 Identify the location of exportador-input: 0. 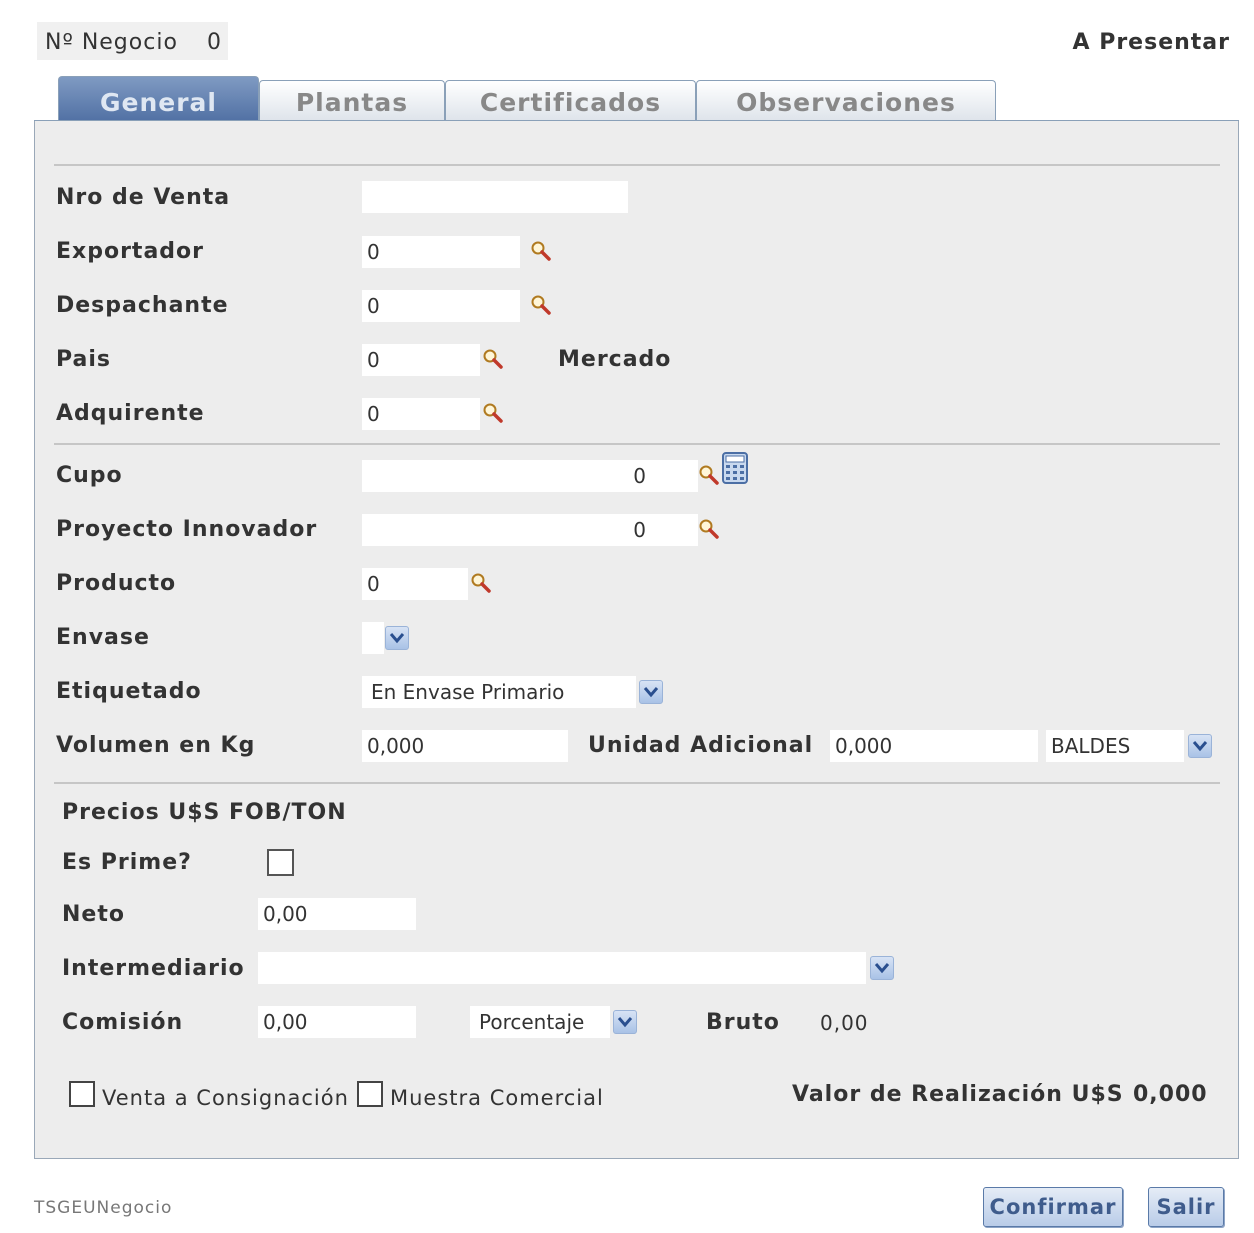
(441, 252).